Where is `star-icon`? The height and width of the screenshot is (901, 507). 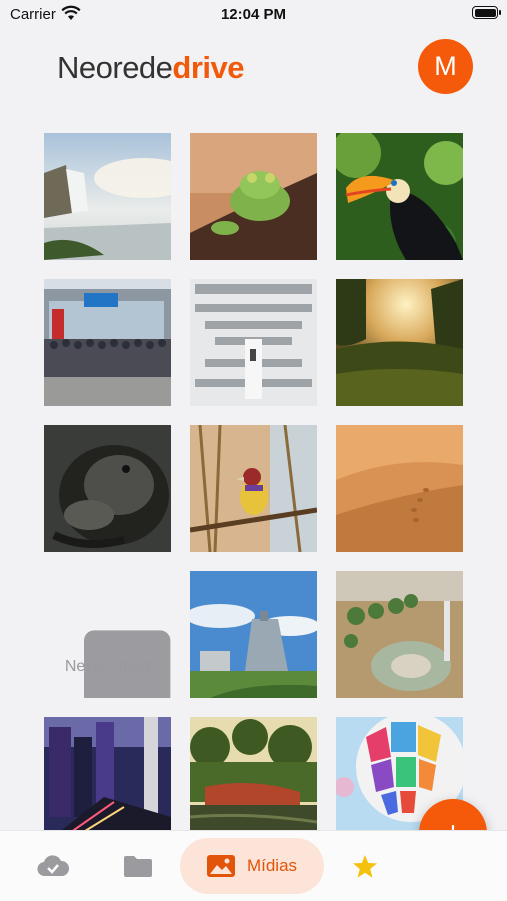 star-icon is located at coordinates (365, 866).